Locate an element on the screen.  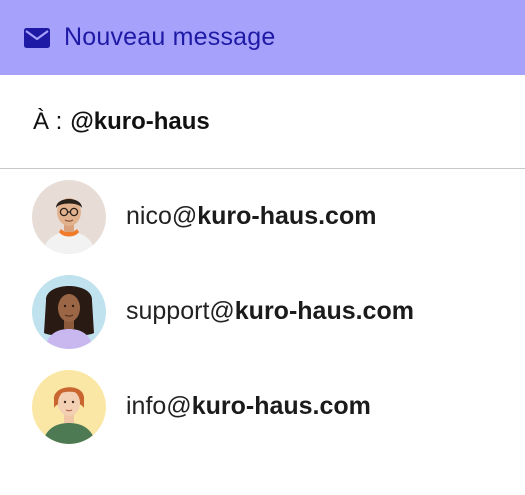
suggestion-email: support@kuro-haus.com is located at coordinates (270, 311).